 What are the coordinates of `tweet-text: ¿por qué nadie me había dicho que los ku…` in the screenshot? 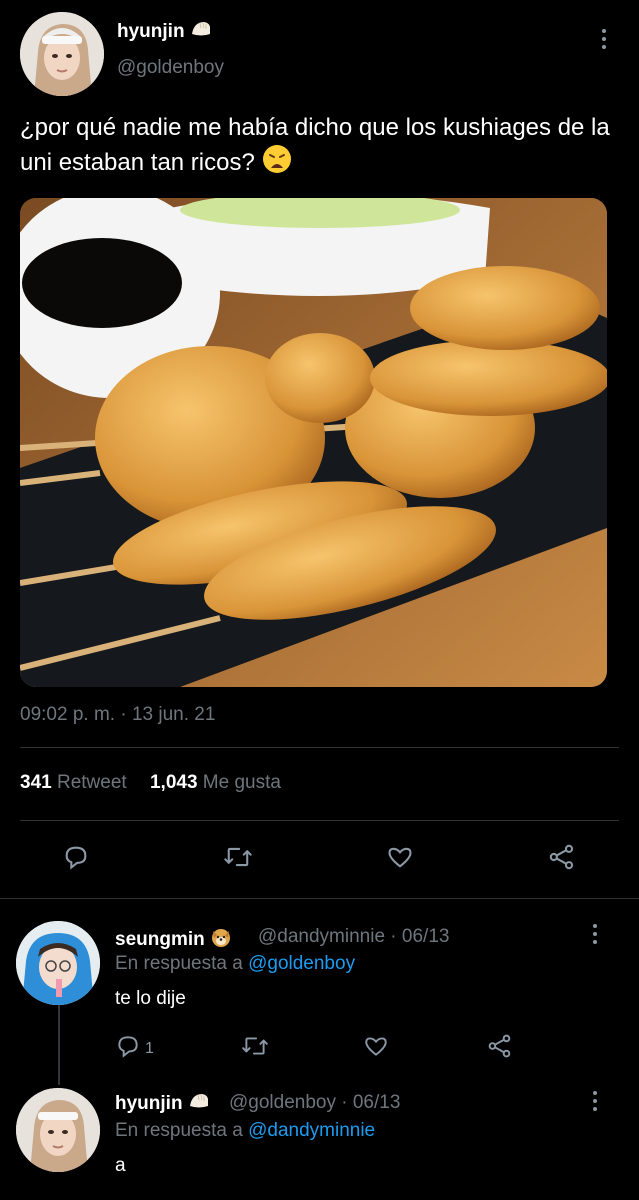 It's located at (320, 147).